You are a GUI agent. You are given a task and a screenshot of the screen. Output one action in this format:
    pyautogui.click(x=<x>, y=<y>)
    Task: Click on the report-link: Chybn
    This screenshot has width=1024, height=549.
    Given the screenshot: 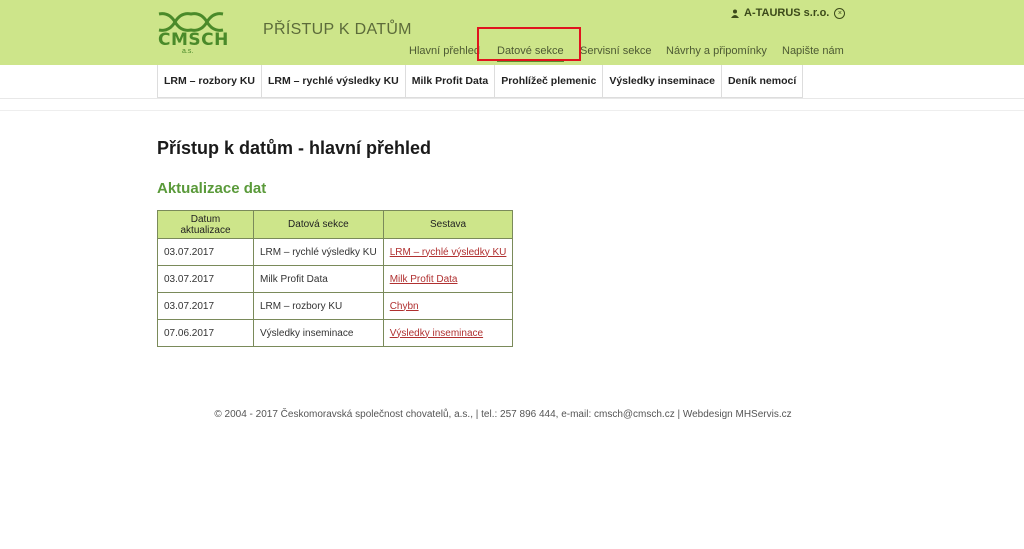 What is the action you would take?
    pyautogui.click(x=404, y=306)
    